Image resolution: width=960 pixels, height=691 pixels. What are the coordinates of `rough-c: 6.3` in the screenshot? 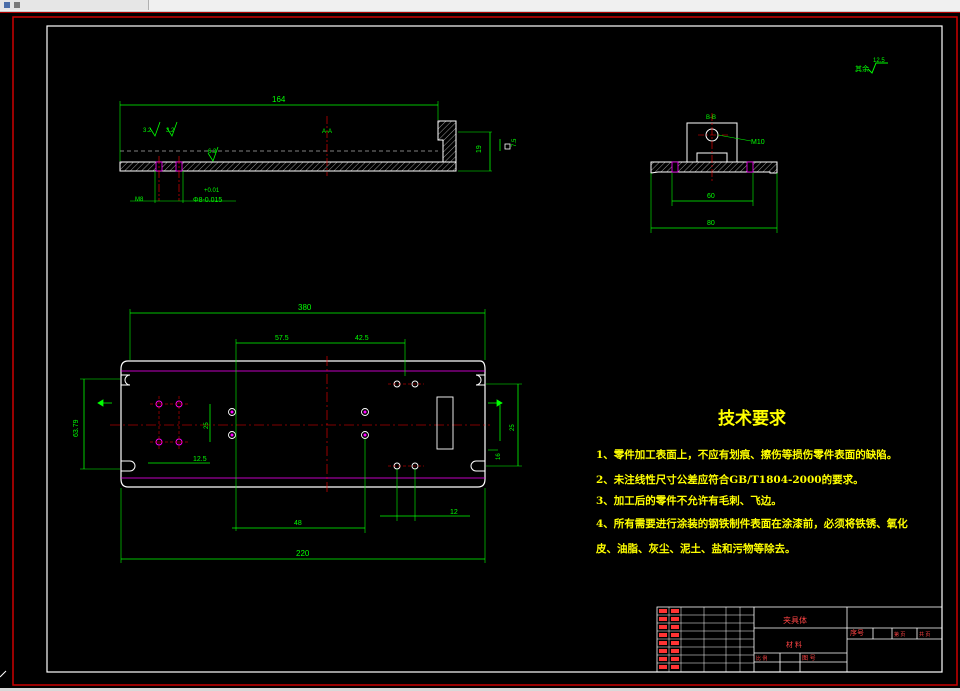 It's located at (212, 152).